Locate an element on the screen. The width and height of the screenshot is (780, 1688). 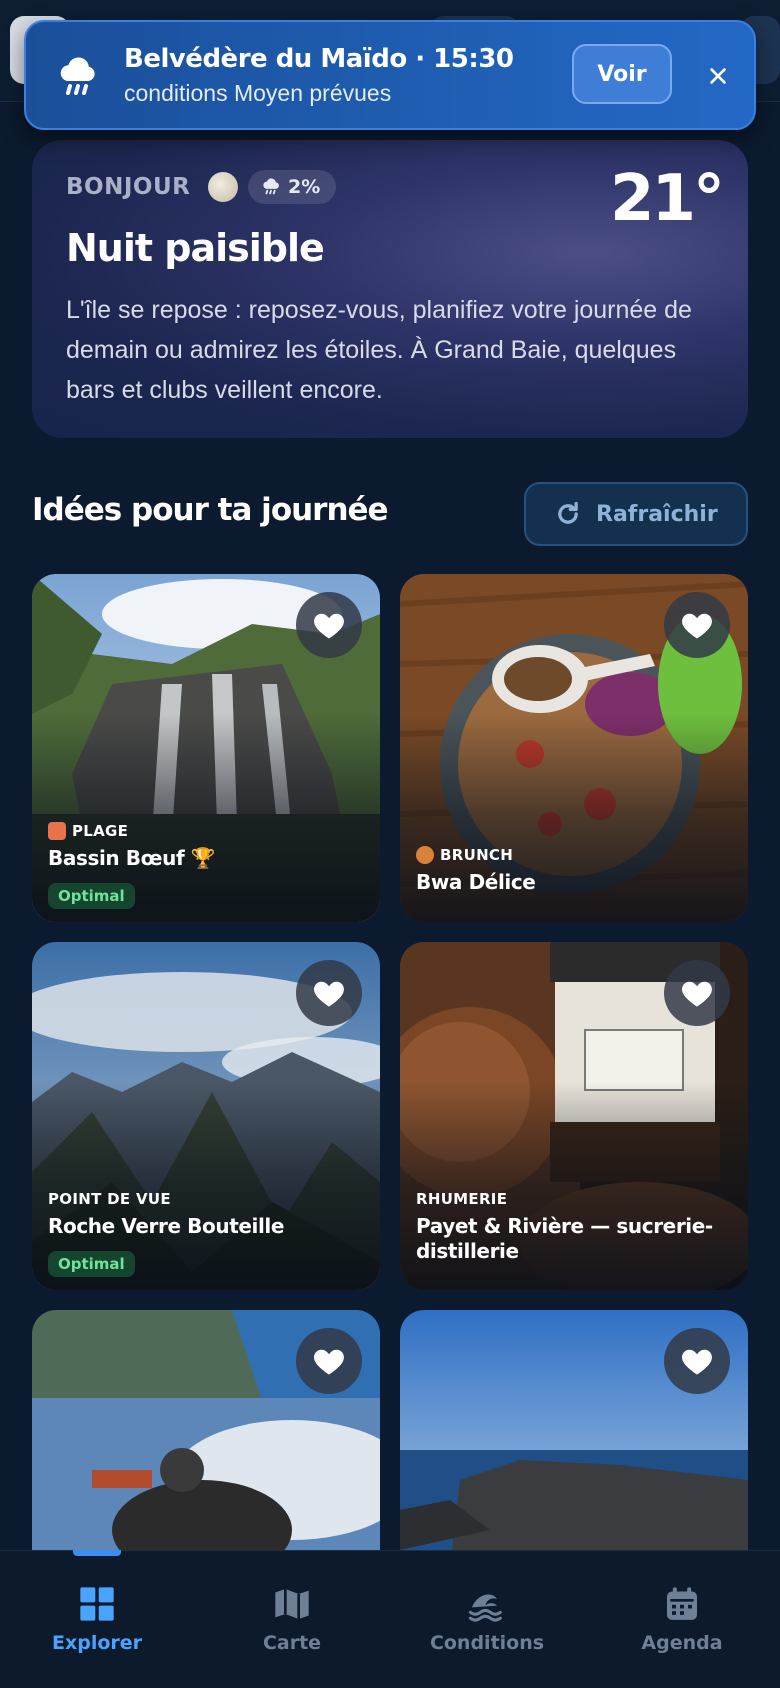
active-tab-indicator is located at coordinates (97, 1553).